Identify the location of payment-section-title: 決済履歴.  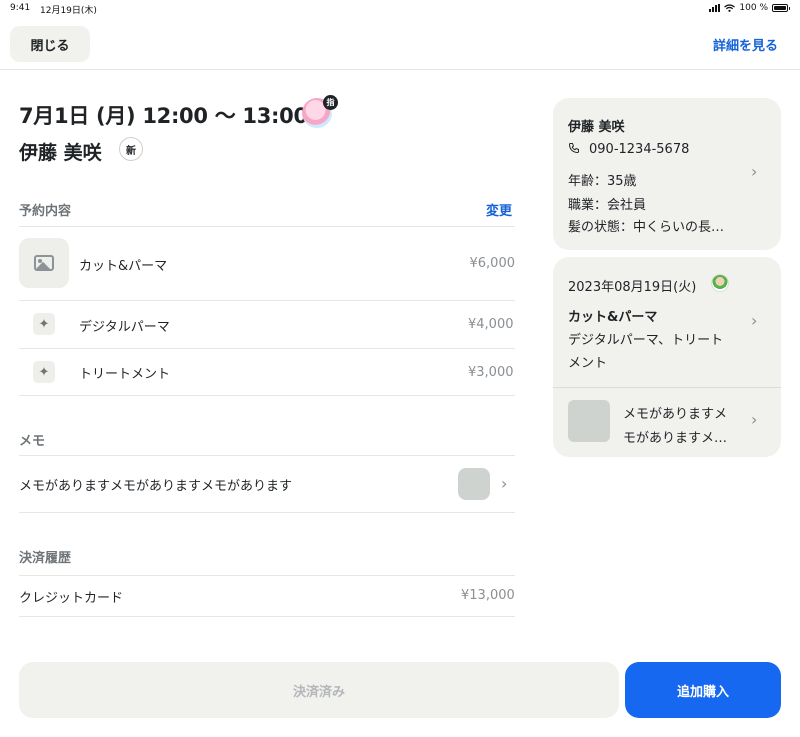
(45, 558).